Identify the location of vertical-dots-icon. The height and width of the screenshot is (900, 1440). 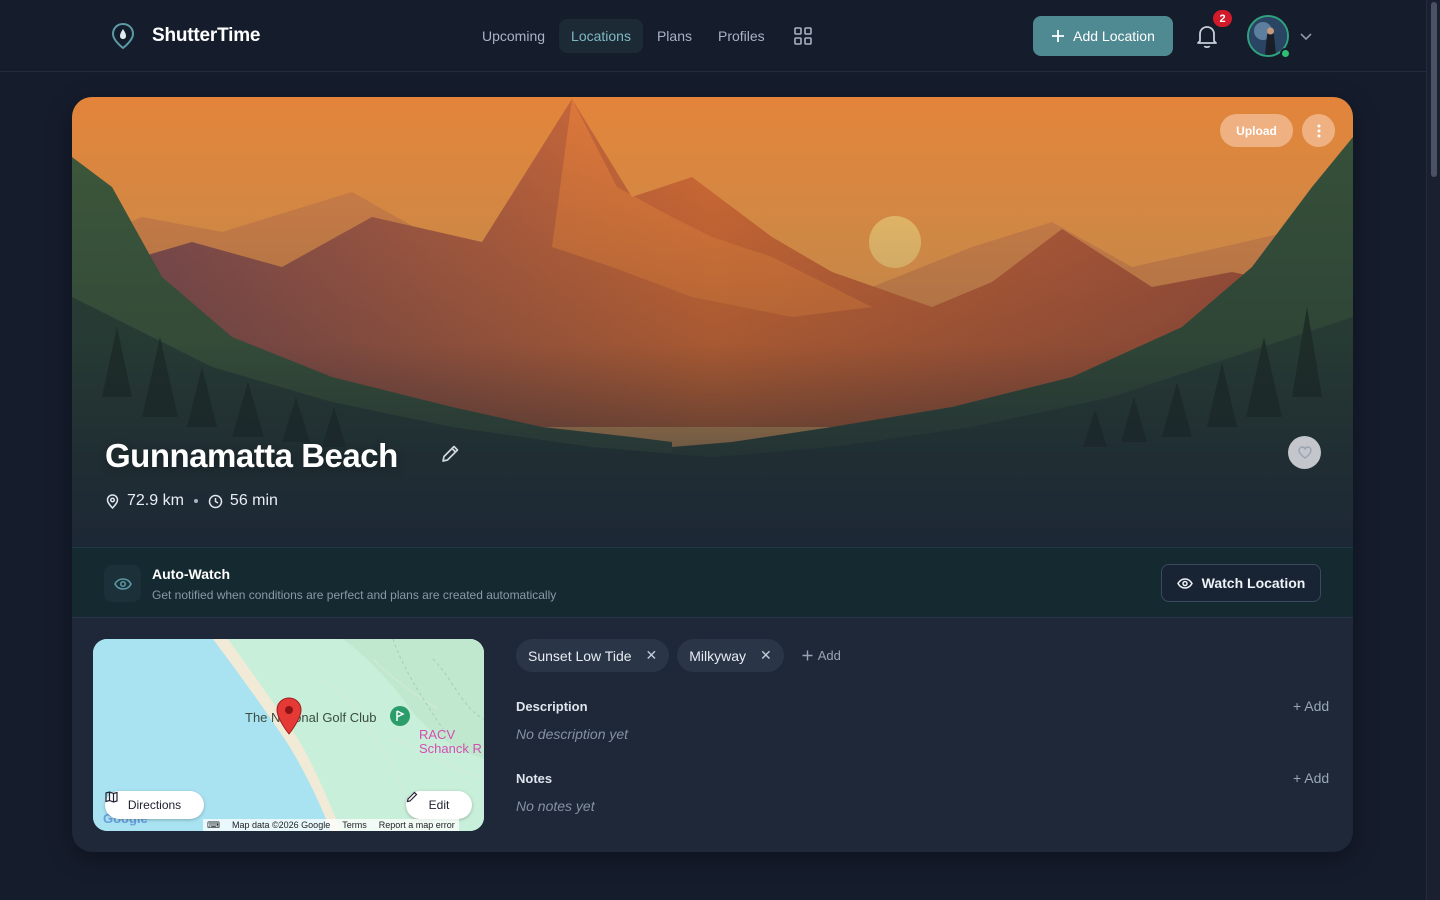
(1318, 130).